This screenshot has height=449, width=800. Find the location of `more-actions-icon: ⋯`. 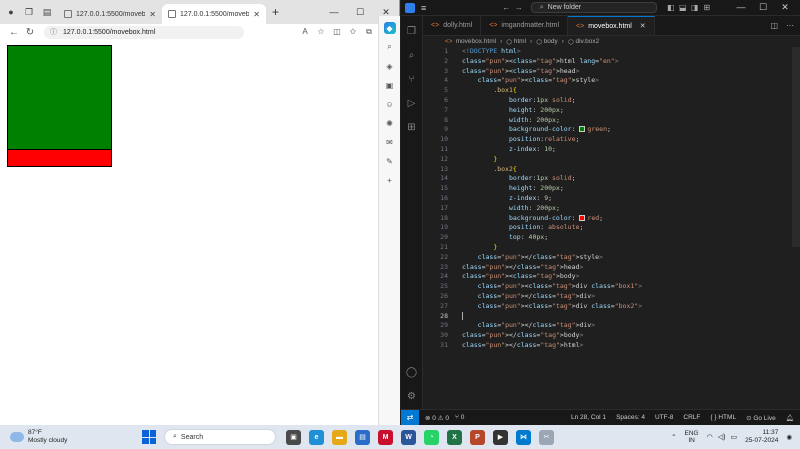

more-actions-icon: ⋯ is located at coordinates (790, 25).